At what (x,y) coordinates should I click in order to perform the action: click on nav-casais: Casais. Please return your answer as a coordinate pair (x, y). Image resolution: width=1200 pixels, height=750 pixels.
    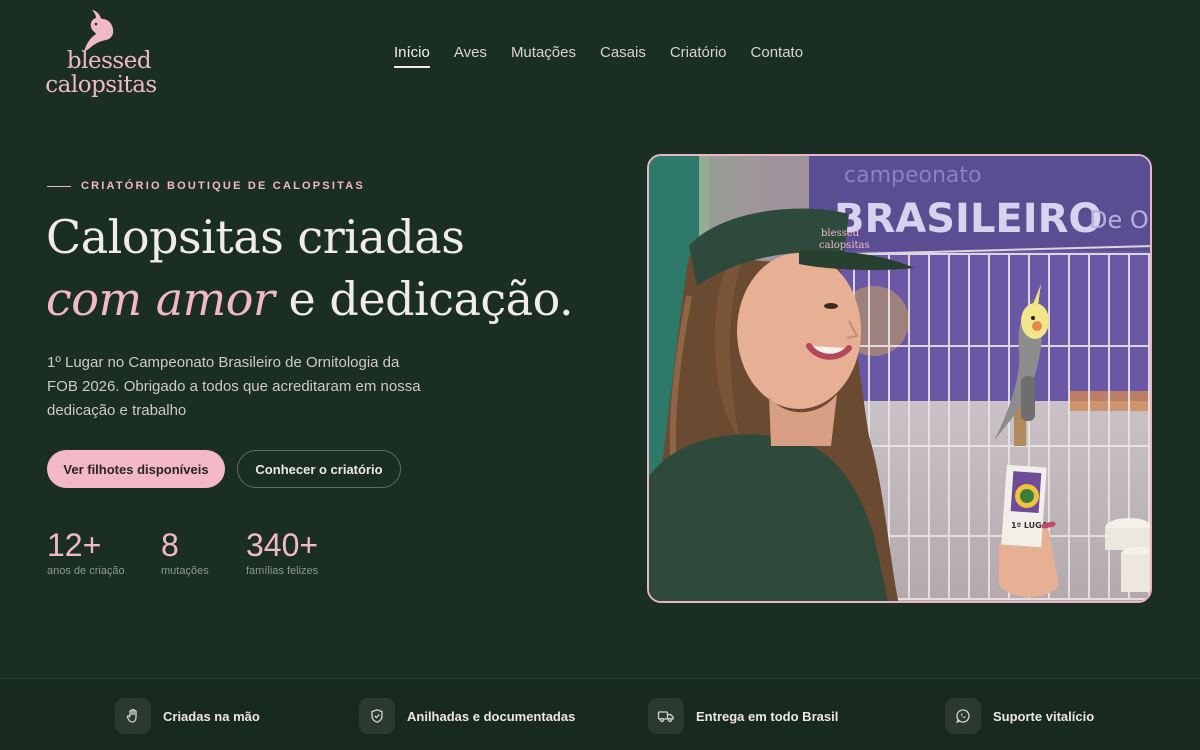
    Looking at the image, I should click on (623, 55).